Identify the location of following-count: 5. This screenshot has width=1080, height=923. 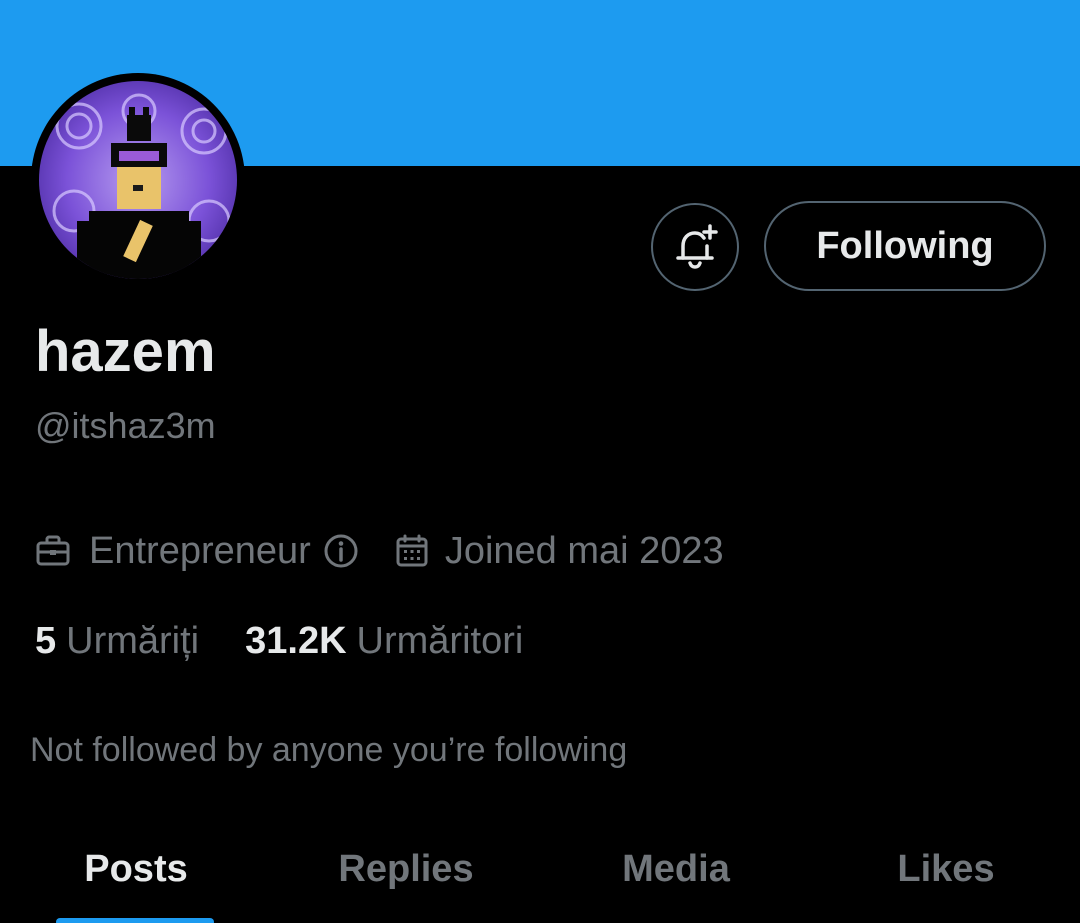
(46, 640).